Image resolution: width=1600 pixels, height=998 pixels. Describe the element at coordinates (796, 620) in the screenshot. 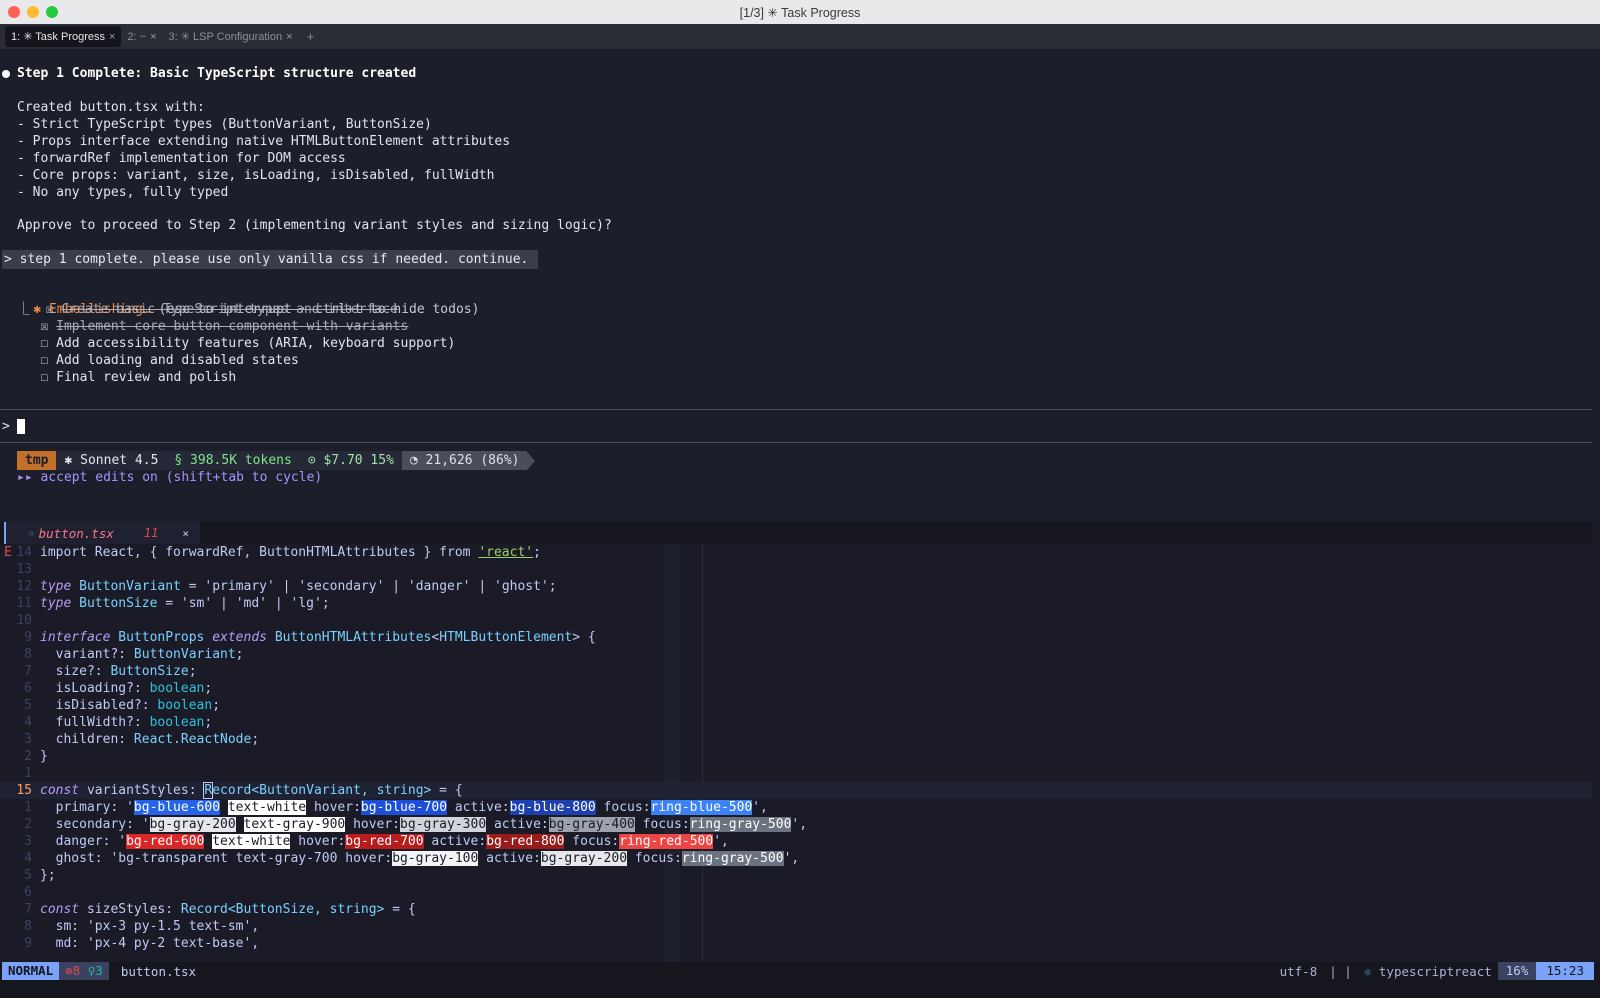

I see `code-line: 10` at that location.